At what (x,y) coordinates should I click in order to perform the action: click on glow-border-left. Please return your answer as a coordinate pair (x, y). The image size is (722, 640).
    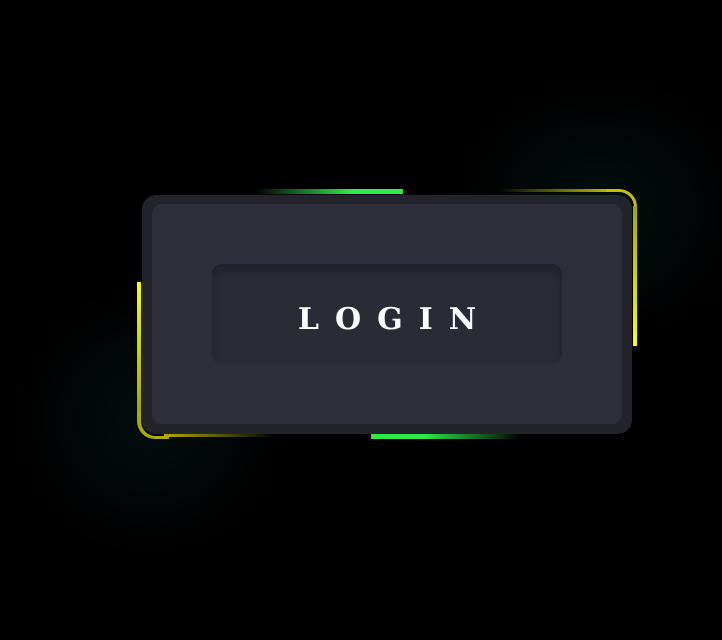
    Looking at the image, I should click on (139, 347).